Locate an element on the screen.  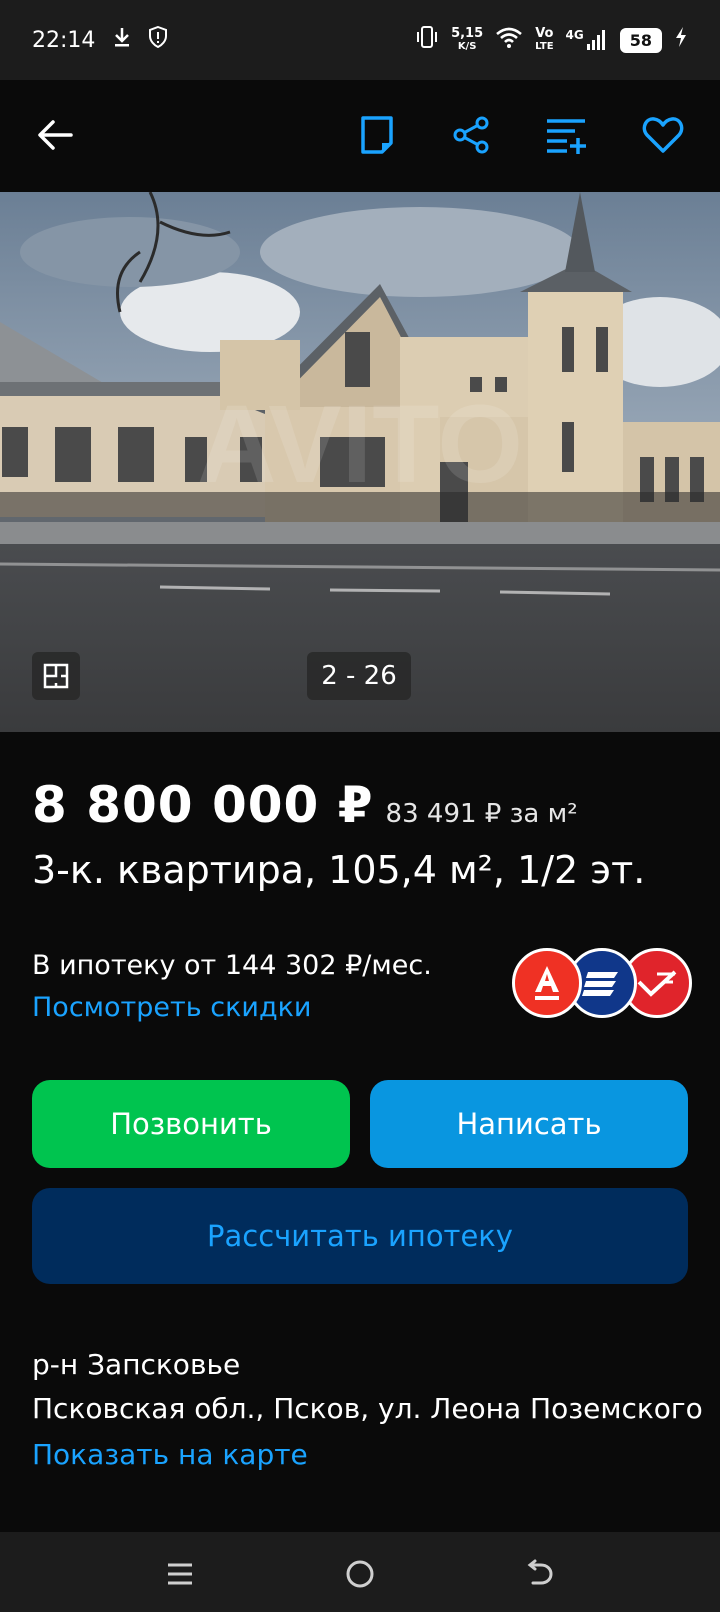
photo-counter: 2 - 26 is located at coordinates (359, 676).